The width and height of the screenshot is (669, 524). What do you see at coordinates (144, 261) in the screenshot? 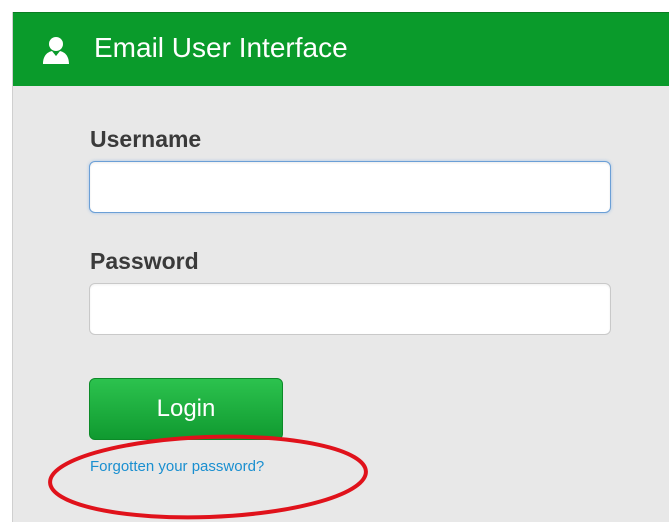
I see `password-label: Password` at bounding box center [144, 261].